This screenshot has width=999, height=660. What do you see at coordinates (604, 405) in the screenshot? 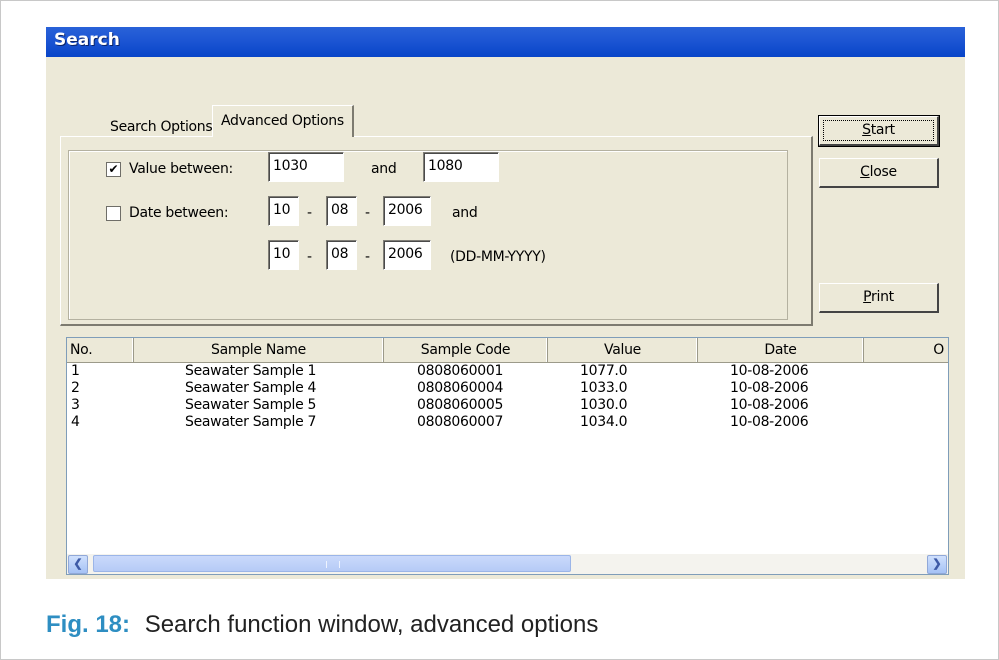
I see `table-cell: 1030.0` at bounding box center [604, 405].